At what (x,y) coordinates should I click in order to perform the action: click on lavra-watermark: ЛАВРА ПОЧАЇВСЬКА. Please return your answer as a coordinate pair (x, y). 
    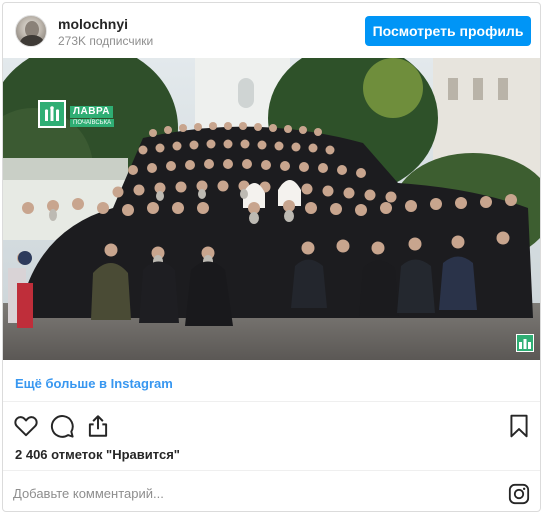
    Looking at the image, I should click on (76, 114).